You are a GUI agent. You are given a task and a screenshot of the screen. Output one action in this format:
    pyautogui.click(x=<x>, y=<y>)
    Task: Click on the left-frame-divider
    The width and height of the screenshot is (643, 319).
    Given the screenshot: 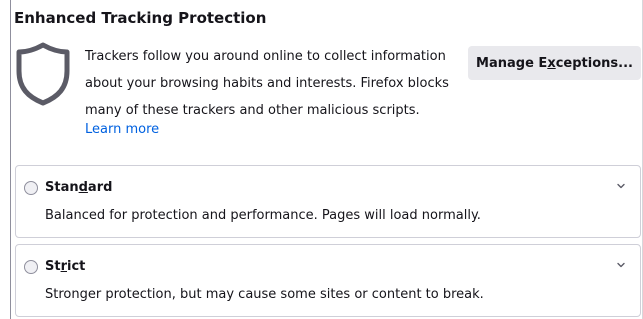 What is the action you would take?
    pyautogui.click(x=10, y=159)
    